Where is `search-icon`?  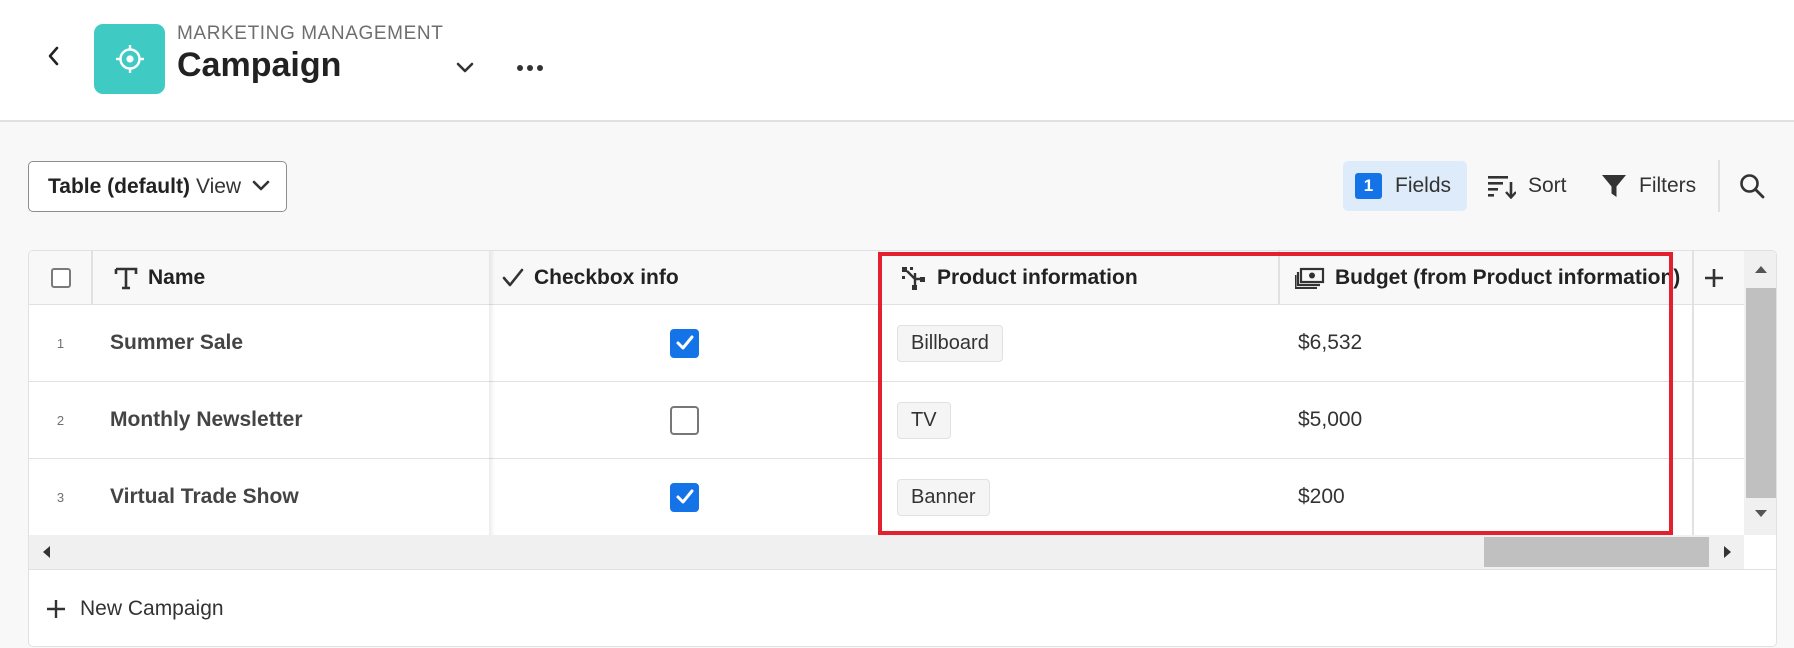
search-icon is located at coordinates (1752, 186).